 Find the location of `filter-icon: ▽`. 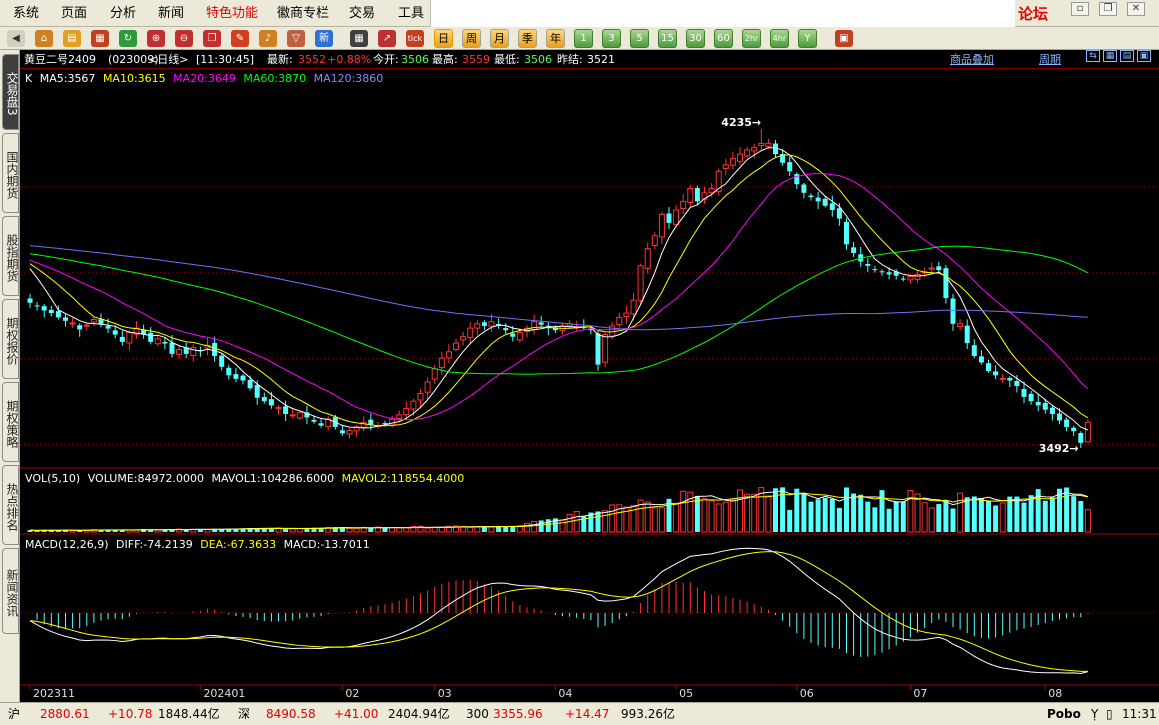

filter-icon: ▽ is located at coordinates (296, 38).